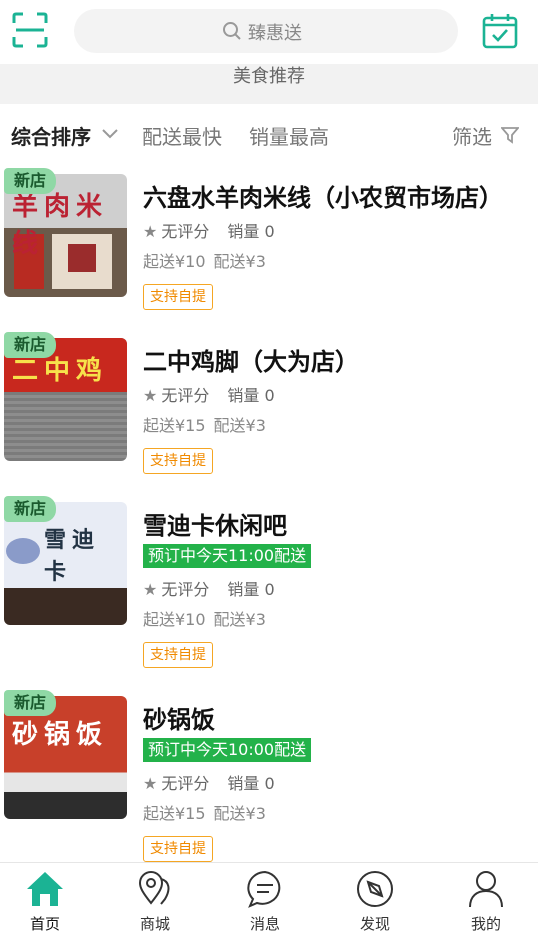 Image resolution: width=538 pixels, height=934 pixels. Describe the element at coordinates (30, 30) in the screenshot. I see `scan-icon` at that location.